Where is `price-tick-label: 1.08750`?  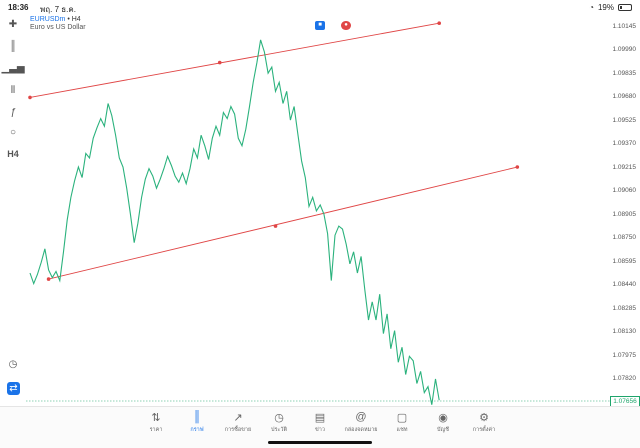
price-tick-label: 1.08750 is located at coordinates (624, 238).